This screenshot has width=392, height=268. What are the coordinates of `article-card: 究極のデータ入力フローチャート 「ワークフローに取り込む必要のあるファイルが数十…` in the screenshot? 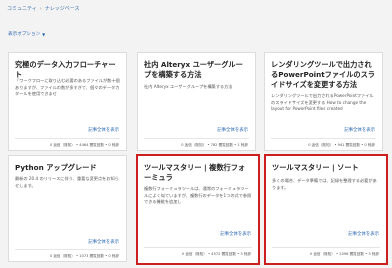 It's located at (67, 101).